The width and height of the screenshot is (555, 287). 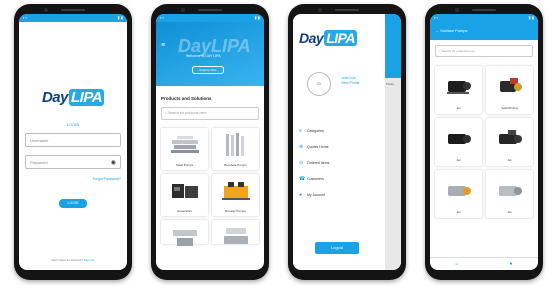 What do you see at coordinates (337, 248) in the screenshot?
I see `logout-button: Logout` at bounding box center [337, 248].